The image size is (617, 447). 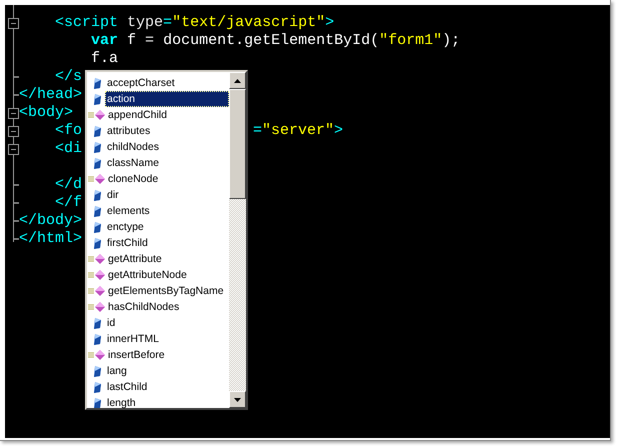 I want to click on completion-item: appendChild, so click(x=167, y=115).